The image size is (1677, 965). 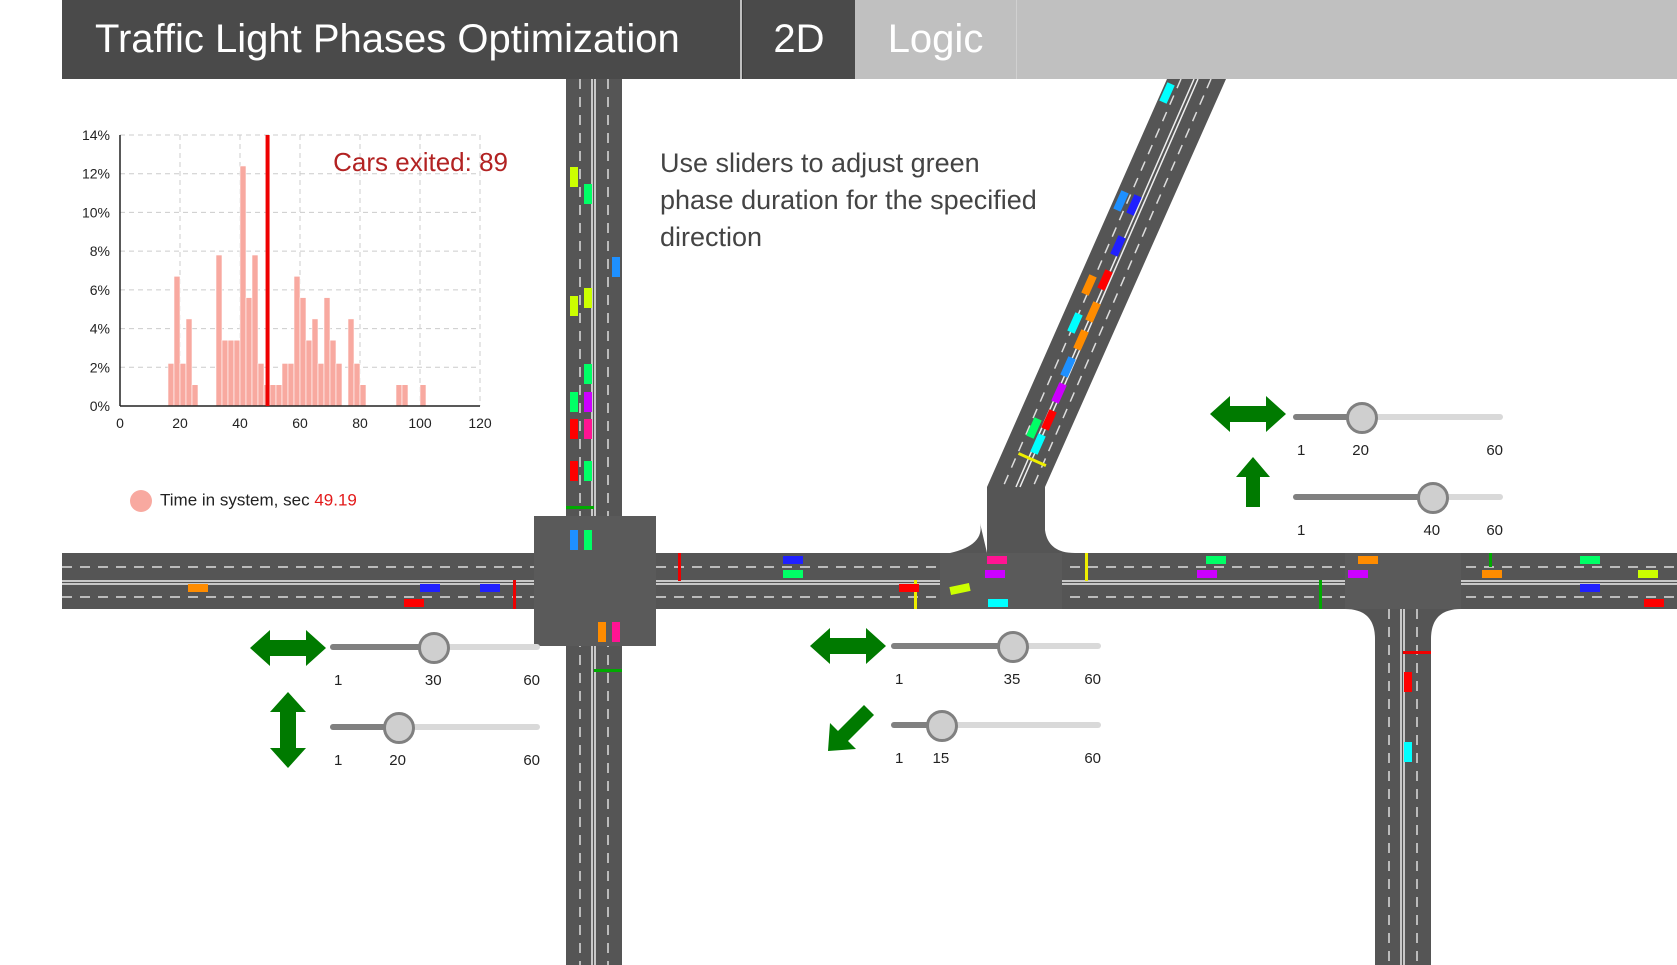 What do you see at coordinates (1403, 787) in the screenshot?
I see `right-vertical-road` at bounding box center [1403, 787].